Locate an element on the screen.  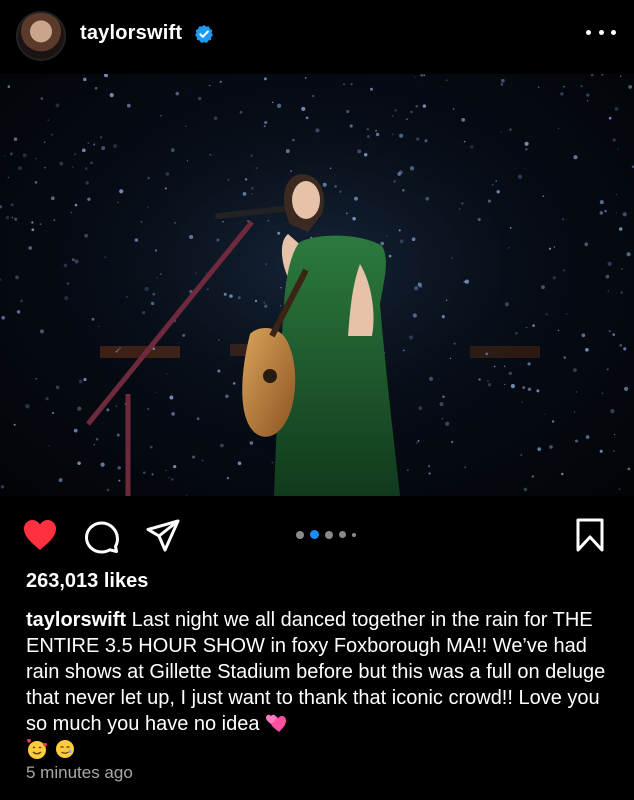
post-username: taylorswift is located at coordinates (131, 33).